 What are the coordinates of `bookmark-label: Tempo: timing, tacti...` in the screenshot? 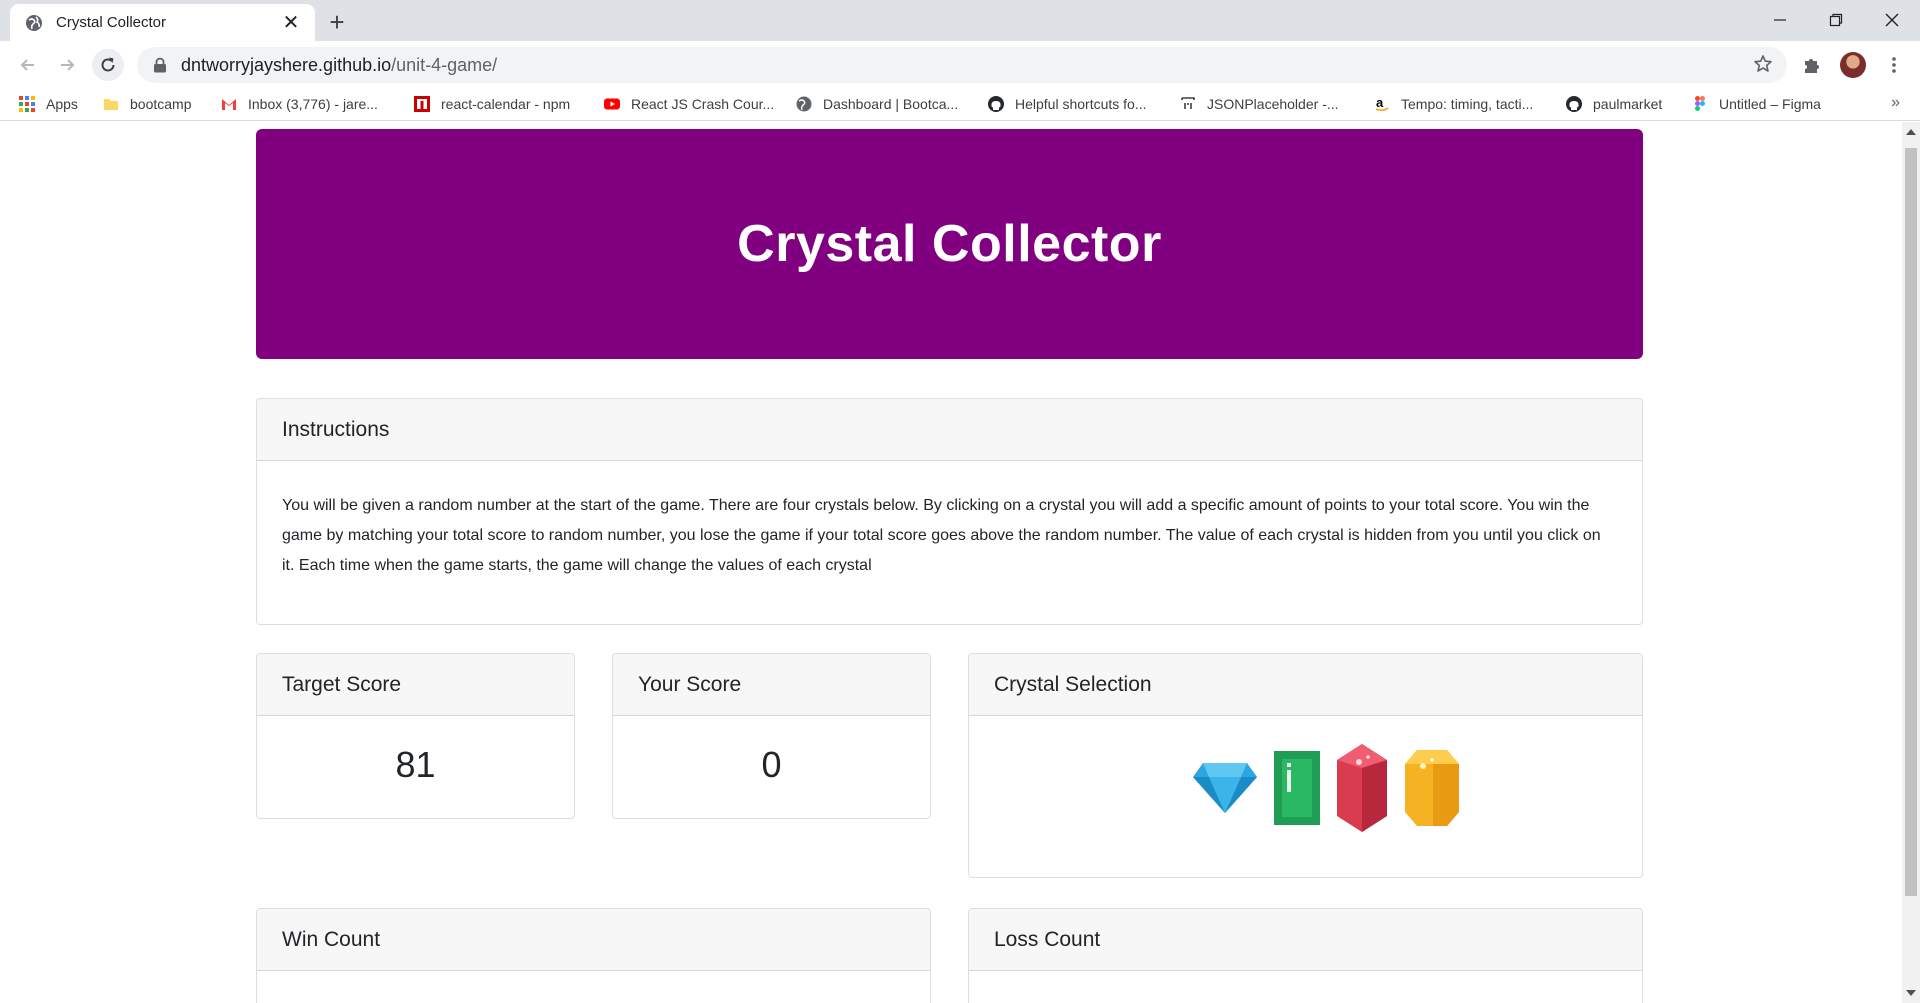 It's located at (1467, 104).